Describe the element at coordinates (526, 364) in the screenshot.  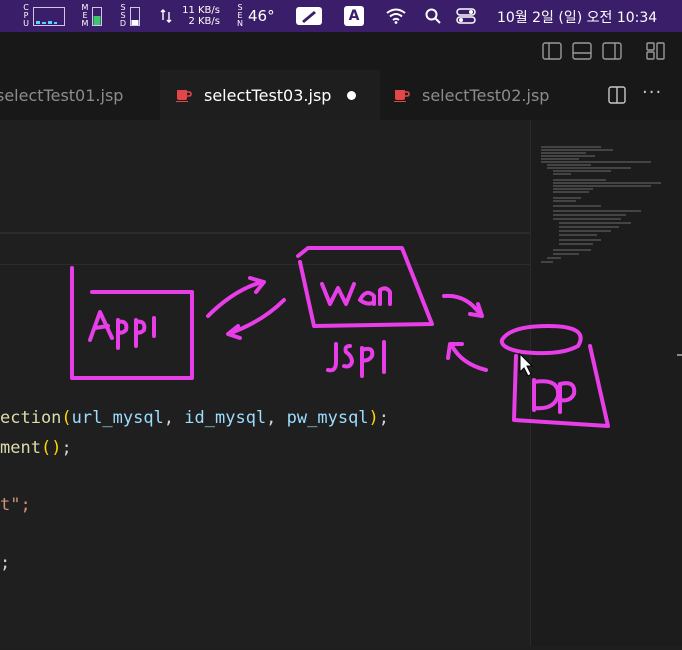
I see `mouse-cursor-icon` at that location.